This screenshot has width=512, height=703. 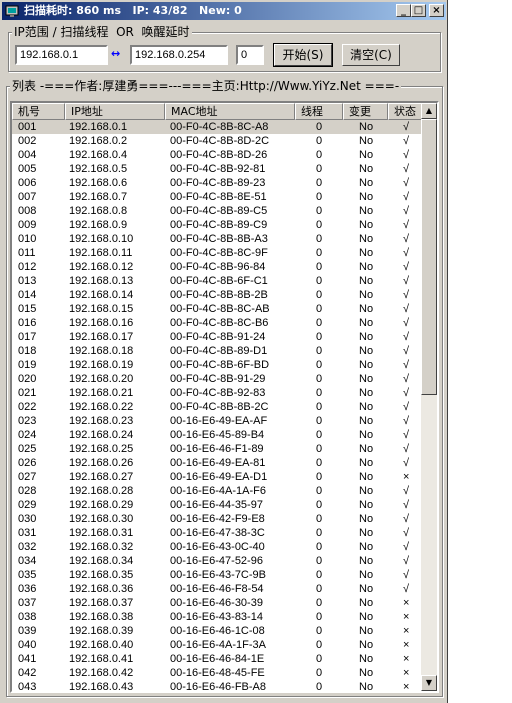 I want to click on table-row: 007 192.168.0.7 00-F0-4C-8B-8E-51 0 No √, so click(x=217, y=197).